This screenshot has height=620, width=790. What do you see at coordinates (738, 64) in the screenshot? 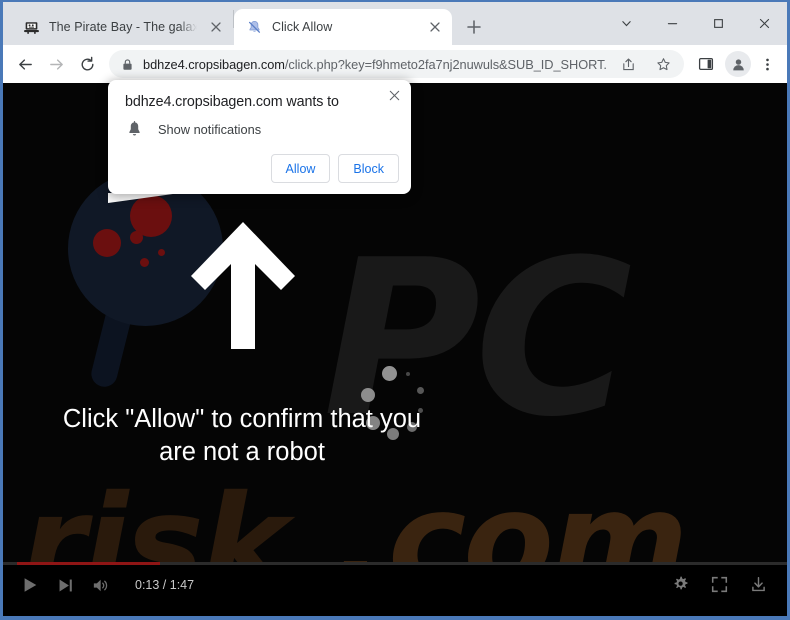
I see `avatar` at bounding box center [738, 64].